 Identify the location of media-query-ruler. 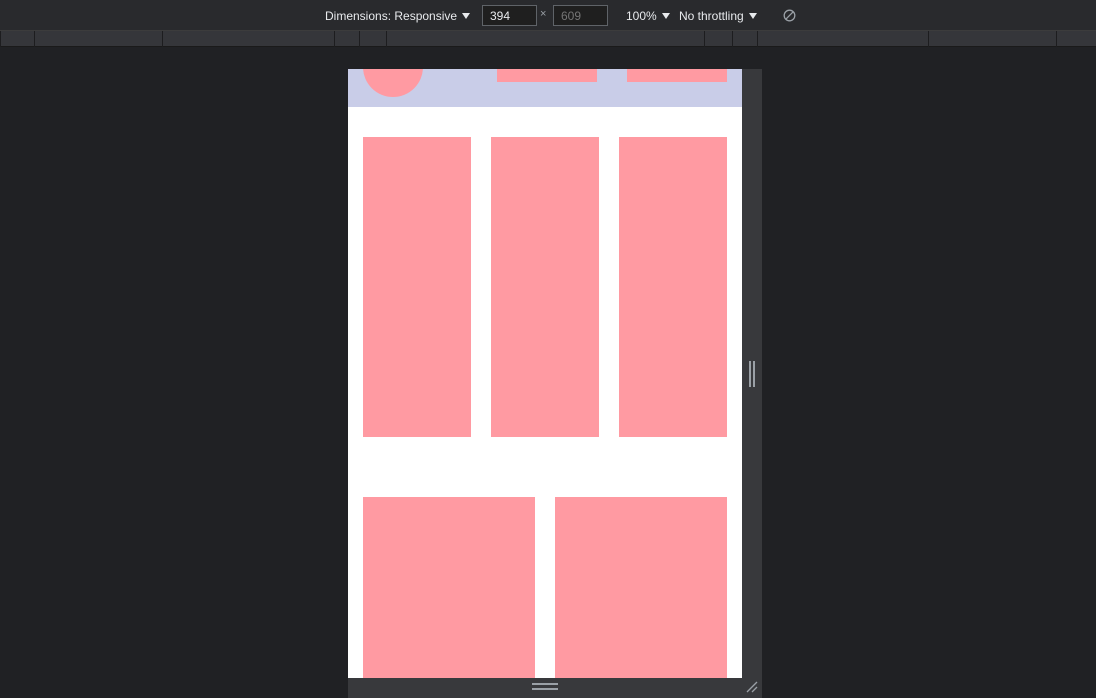
(548, 39).